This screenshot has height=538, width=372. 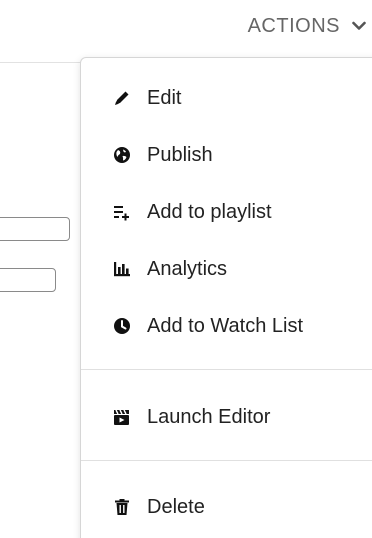 I want to click on menu-item-add-to-watch-list: Add to Watch List, so click(x=241, y=326).